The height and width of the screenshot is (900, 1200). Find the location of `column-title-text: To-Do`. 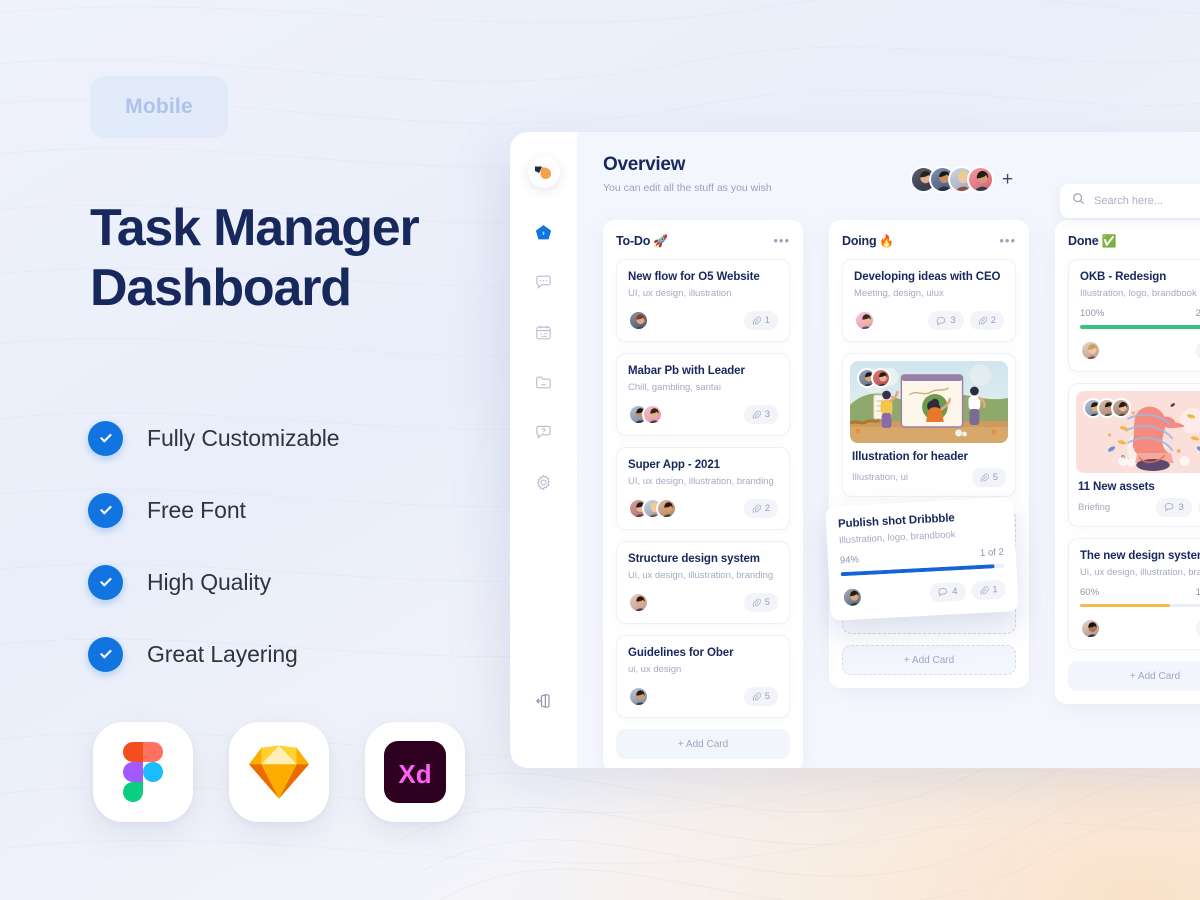

column-title-text: To-Do is located at coordinates (633, 241).